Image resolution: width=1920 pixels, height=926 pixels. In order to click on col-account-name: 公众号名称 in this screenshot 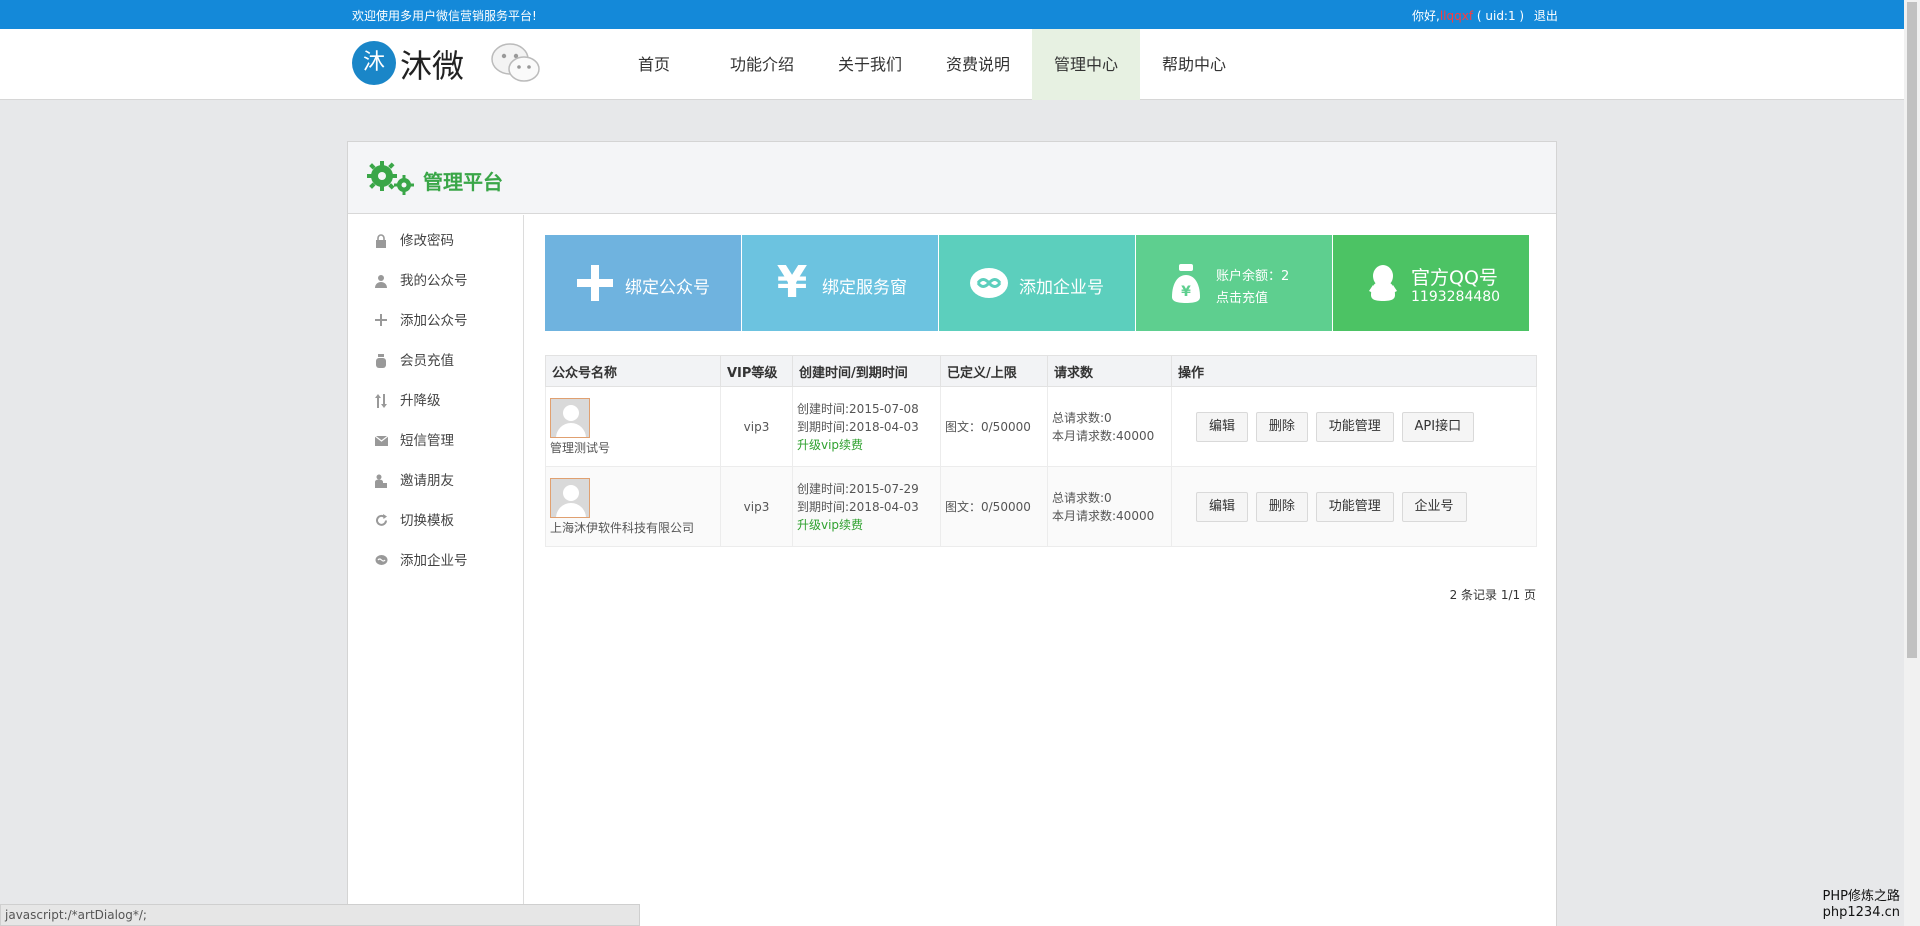, I will do `click(633, 371)`.